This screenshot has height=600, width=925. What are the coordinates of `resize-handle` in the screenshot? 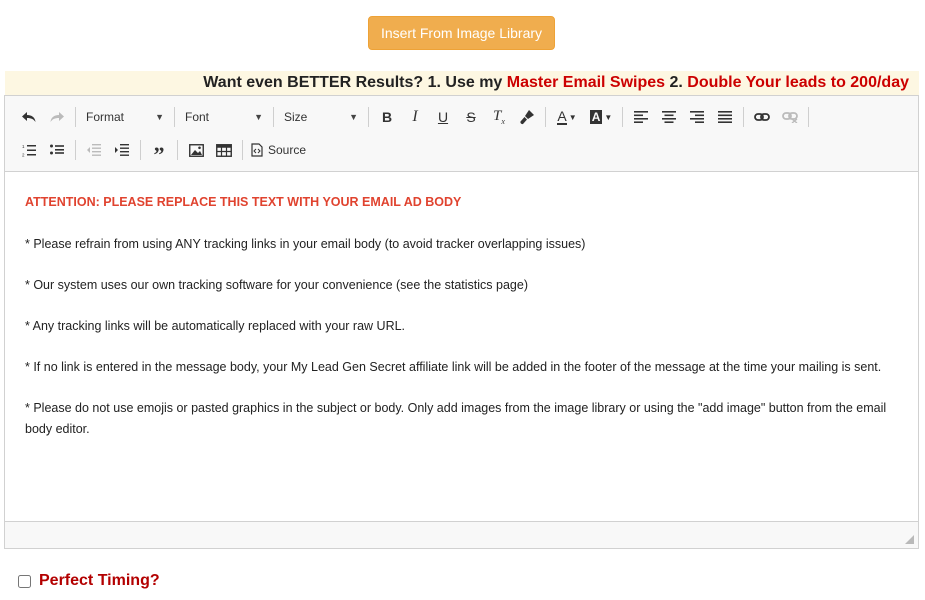 It's located at (909, 539).